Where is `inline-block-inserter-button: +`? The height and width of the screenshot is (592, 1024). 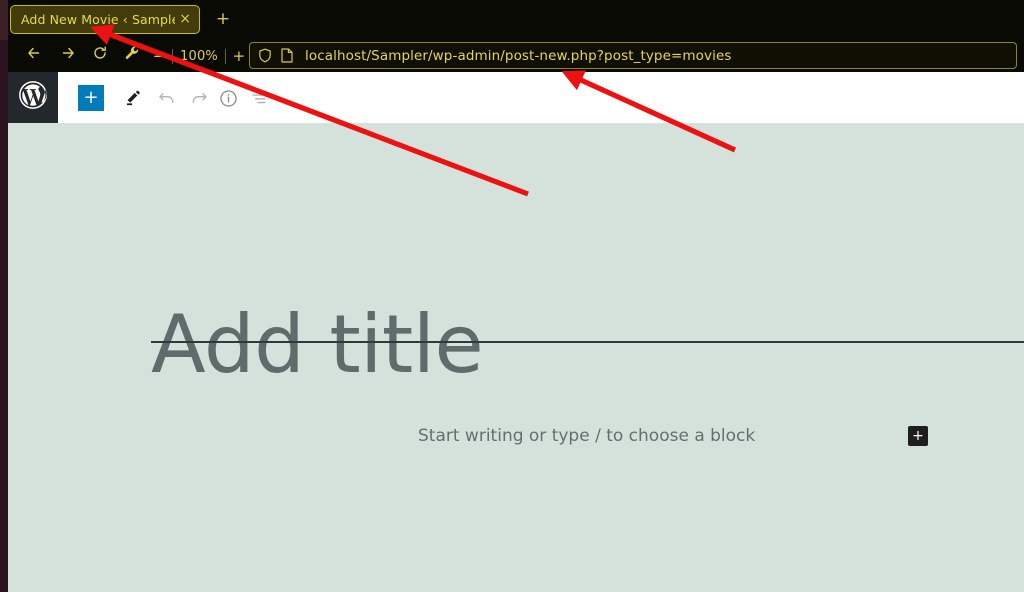 inline-block-inserter-button: + is located at coordinates (918, 436).